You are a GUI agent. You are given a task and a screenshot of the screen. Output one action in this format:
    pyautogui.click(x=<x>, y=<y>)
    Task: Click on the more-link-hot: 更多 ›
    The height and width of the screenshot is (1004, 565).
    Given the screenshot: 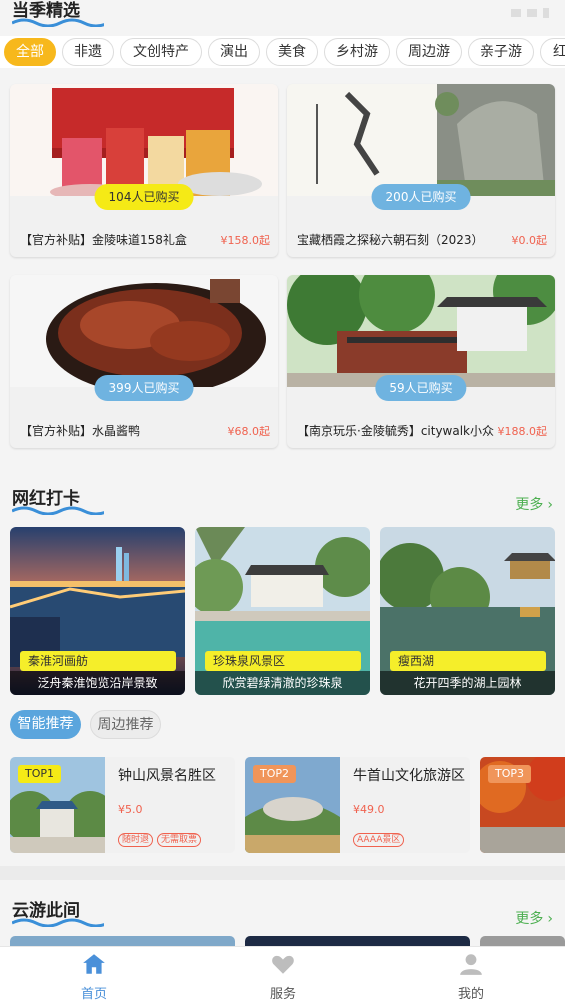 What is the action you would take?
    pyautogui.click(x=534, y=504)
    